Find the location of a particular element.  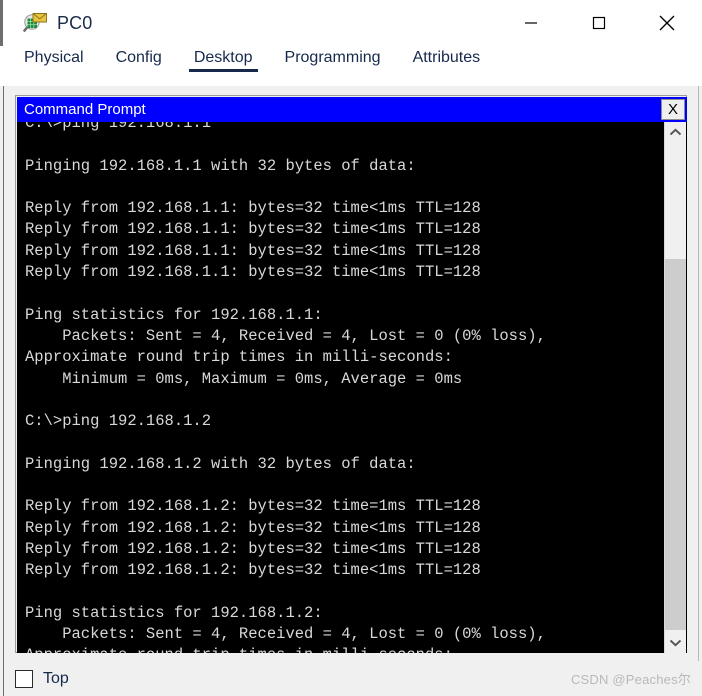

window-left-edge is located at coordinates (1, 23).